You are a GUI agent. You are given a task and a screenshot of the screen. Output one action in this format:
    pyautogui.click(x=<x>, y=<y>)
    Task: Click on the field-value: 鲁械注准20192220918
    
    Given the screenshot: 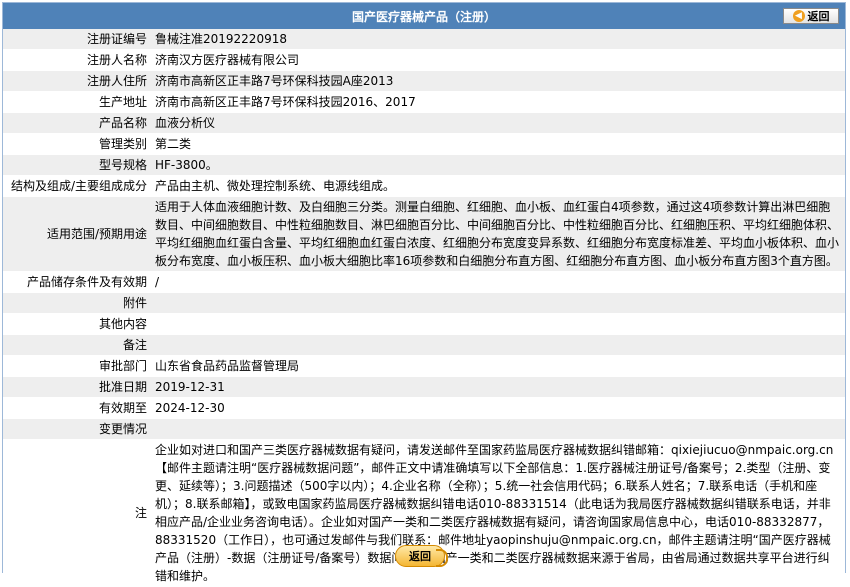 What is the action you would take?
    pyautogui.click(x=498, y=39)
    